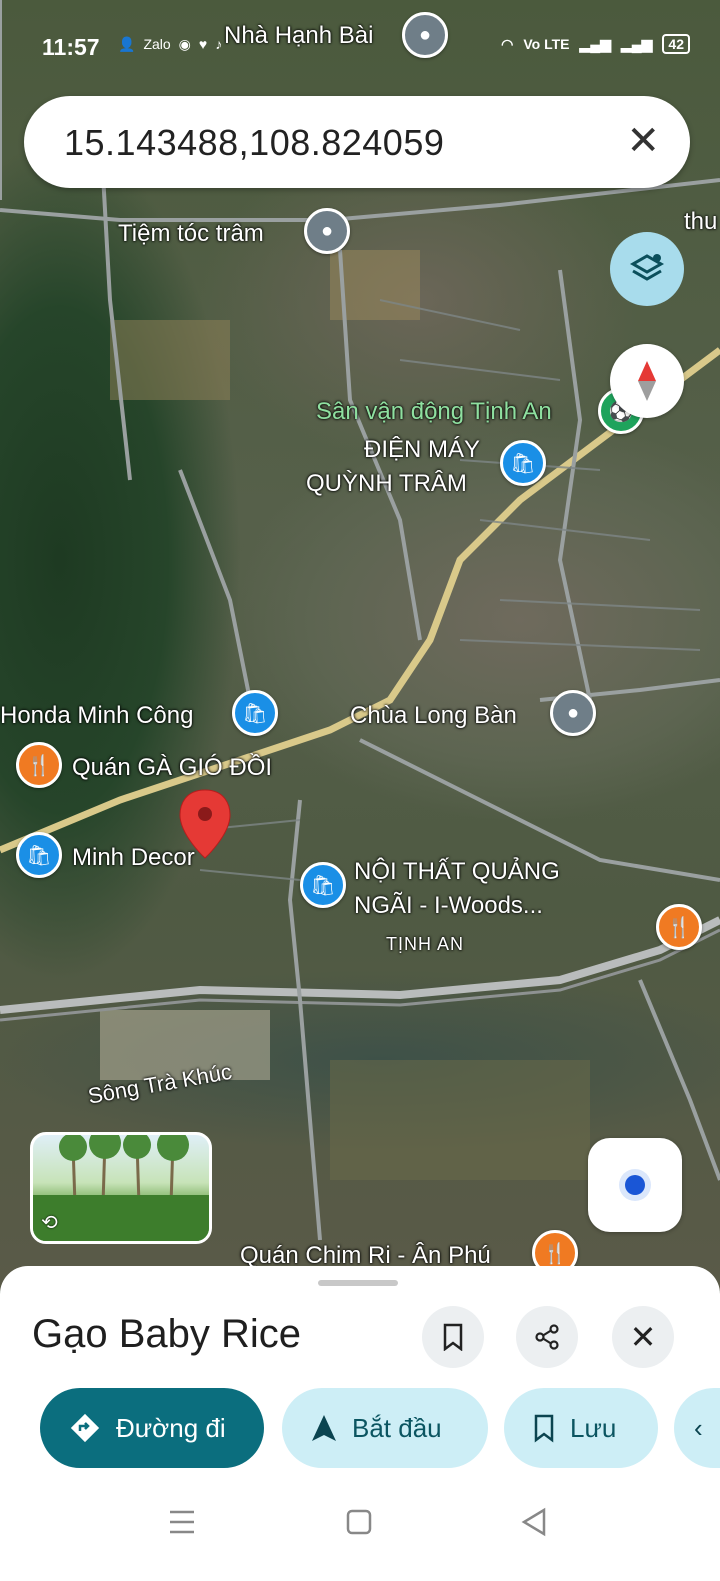  I want to click on status-bar: 11:57 👤 Zalo ◉ ♥ ♪ ◠ Vo LTE ▂▄▆ ▂▄▆ 42, so click(360, 45).